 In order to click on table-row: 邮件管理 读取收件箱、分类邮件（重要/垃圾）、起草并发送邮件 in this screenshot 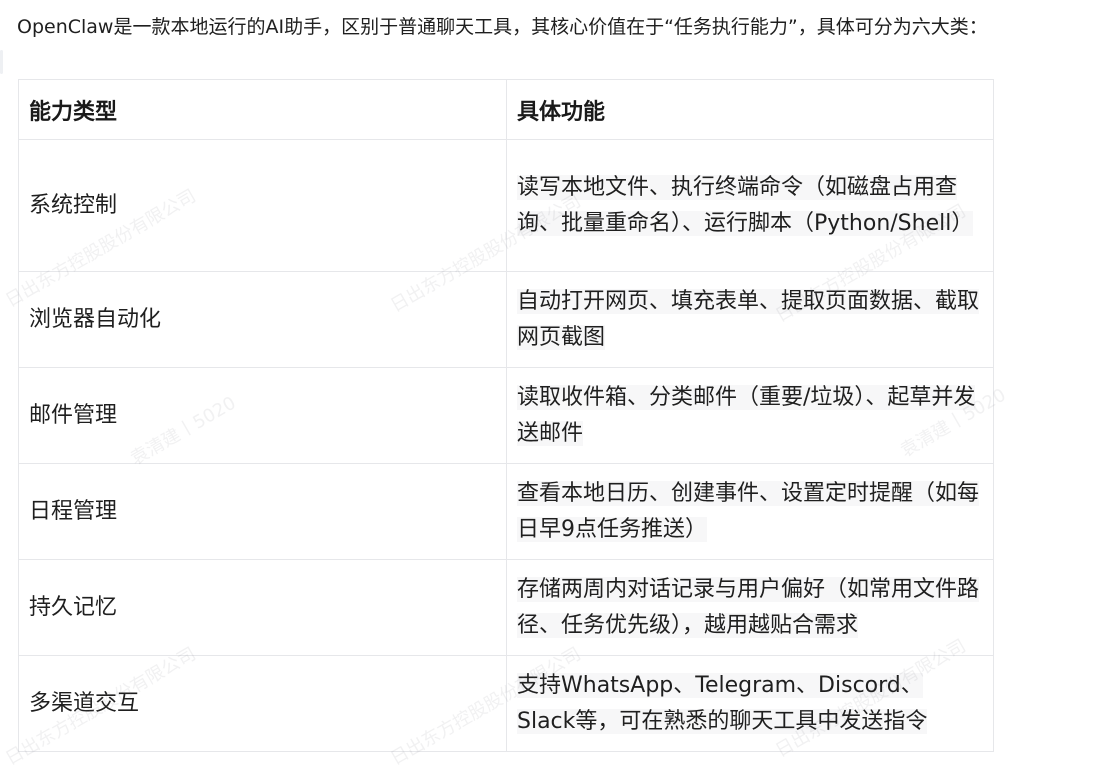, I will do `click(506, 415)`.